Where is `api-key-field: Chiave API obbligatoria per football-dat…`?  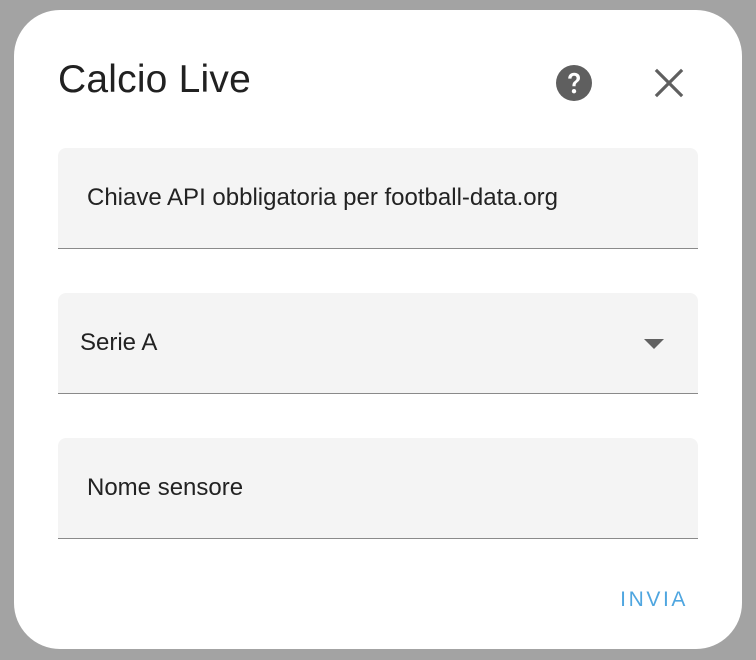
api-key-field: Chiave API obbligatoria per football-dat… is located at coordinates (378, 198).